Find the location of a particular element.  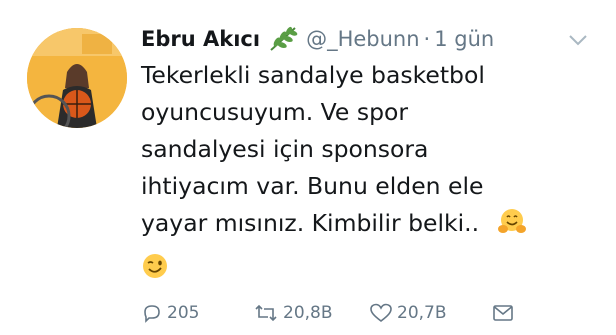

like-count: 20,7B is located at coordinates (422, 313).